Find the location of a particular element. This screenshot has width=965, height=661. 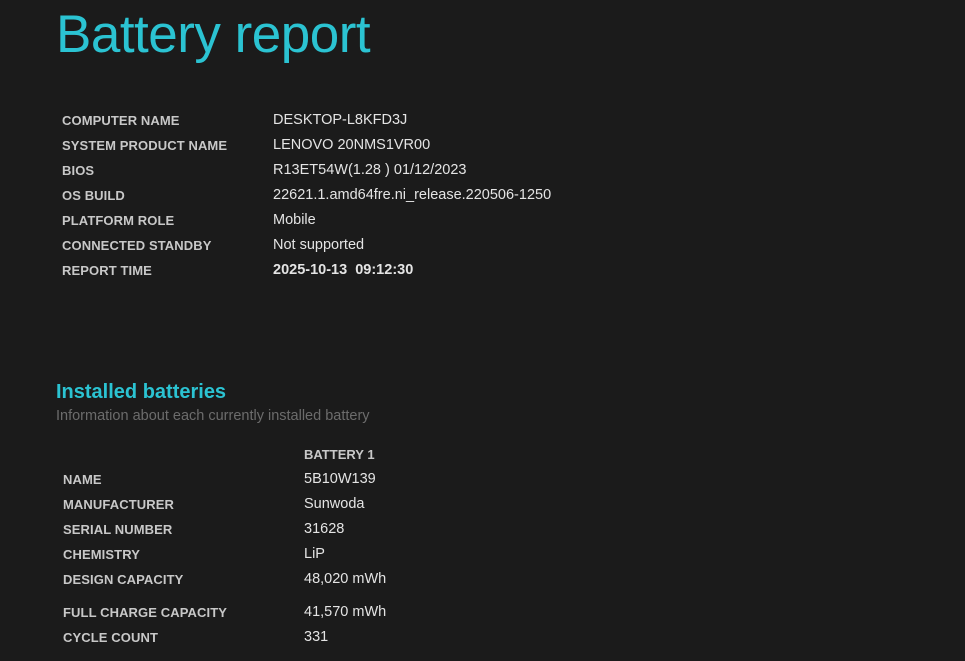

row-value: LENOVO 20NMS1VR00 is located at coordinates (352, 145).